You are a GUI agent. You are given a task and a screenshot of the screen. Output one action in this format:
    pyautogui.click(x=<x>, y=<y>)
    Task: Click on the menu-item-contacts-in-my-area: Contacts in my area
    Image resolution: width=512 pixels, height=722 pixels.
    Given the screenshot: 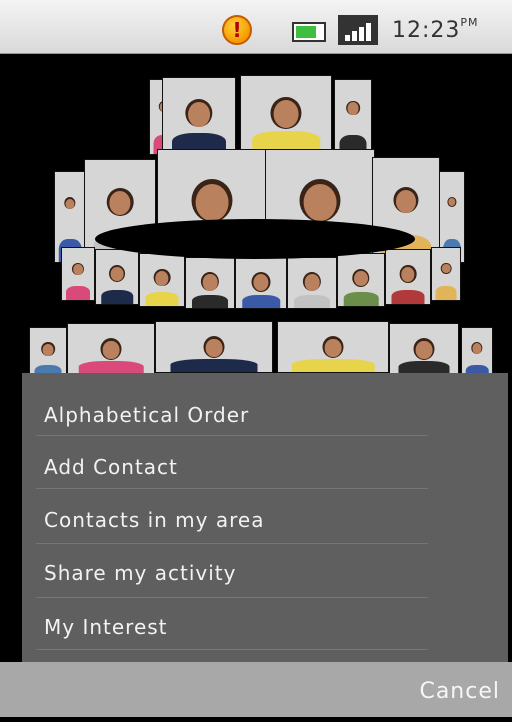 What is the action you would take?
    pyautogui.click(x=236, y=520)
    